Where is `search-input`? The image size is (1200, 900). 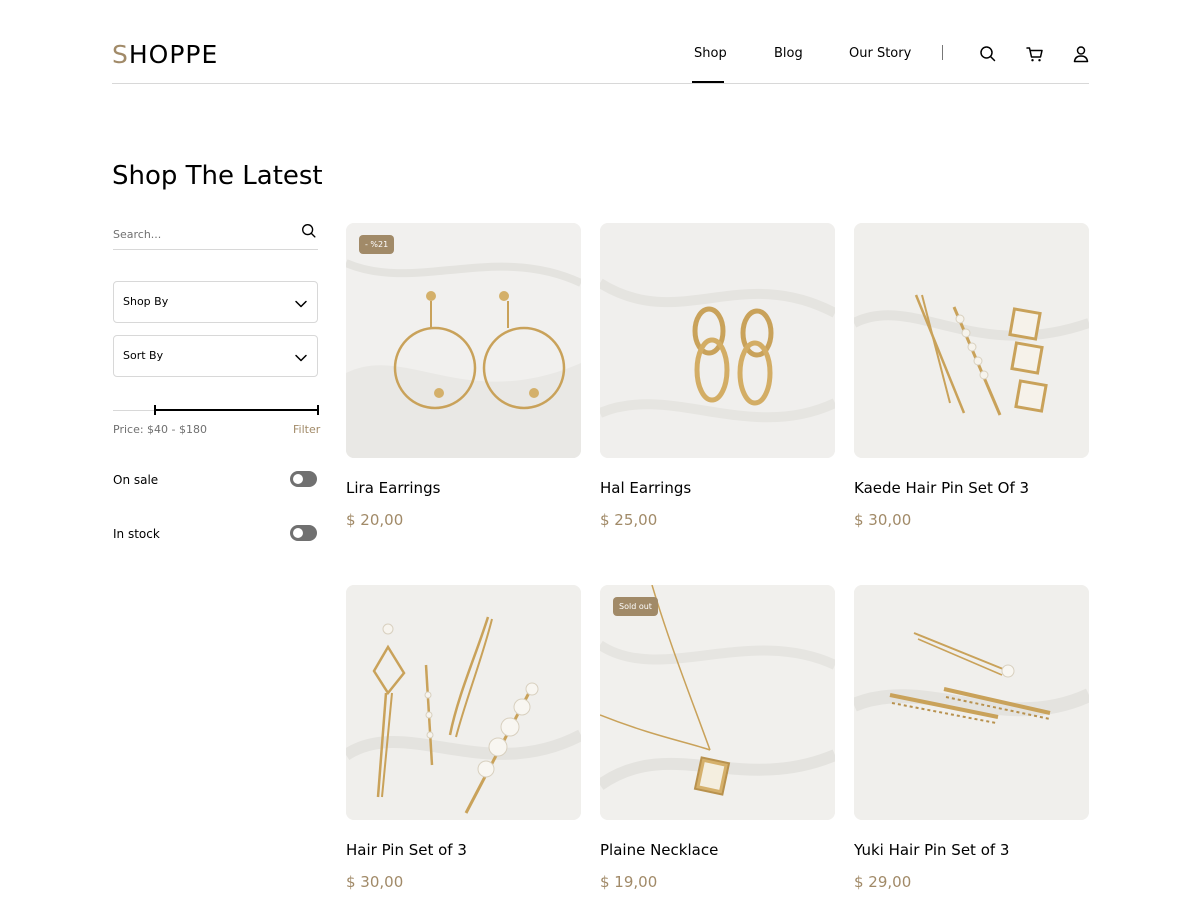 search-input is located at coordinates (203, 234).